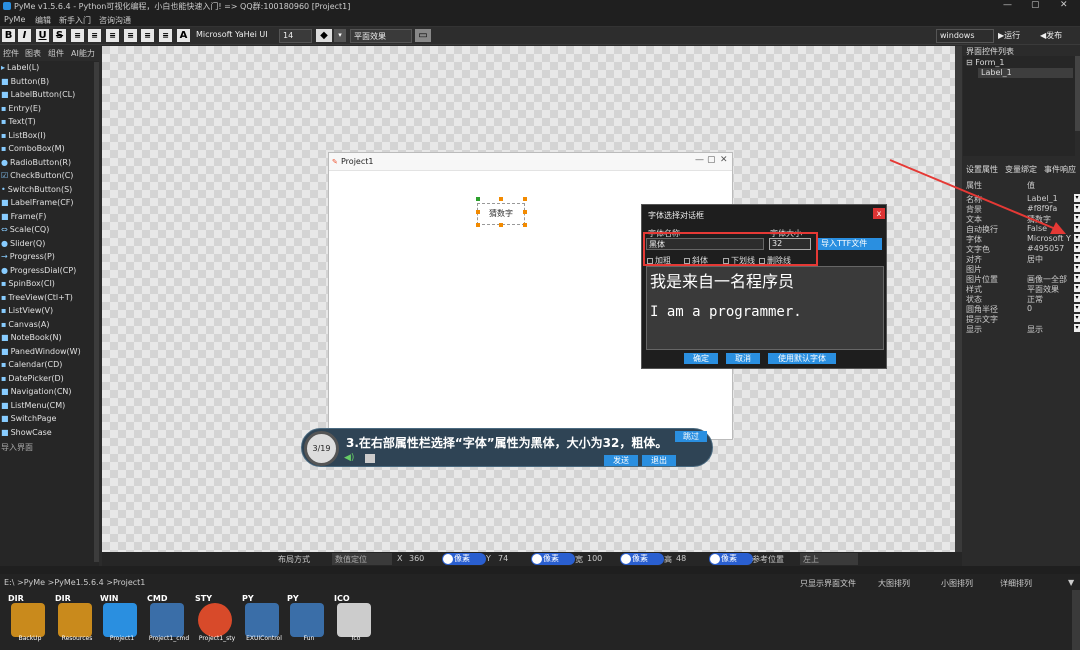  Describe the element at coordinates (701, 358) in the screenshot. I see `ok-button: 确定` at that location.